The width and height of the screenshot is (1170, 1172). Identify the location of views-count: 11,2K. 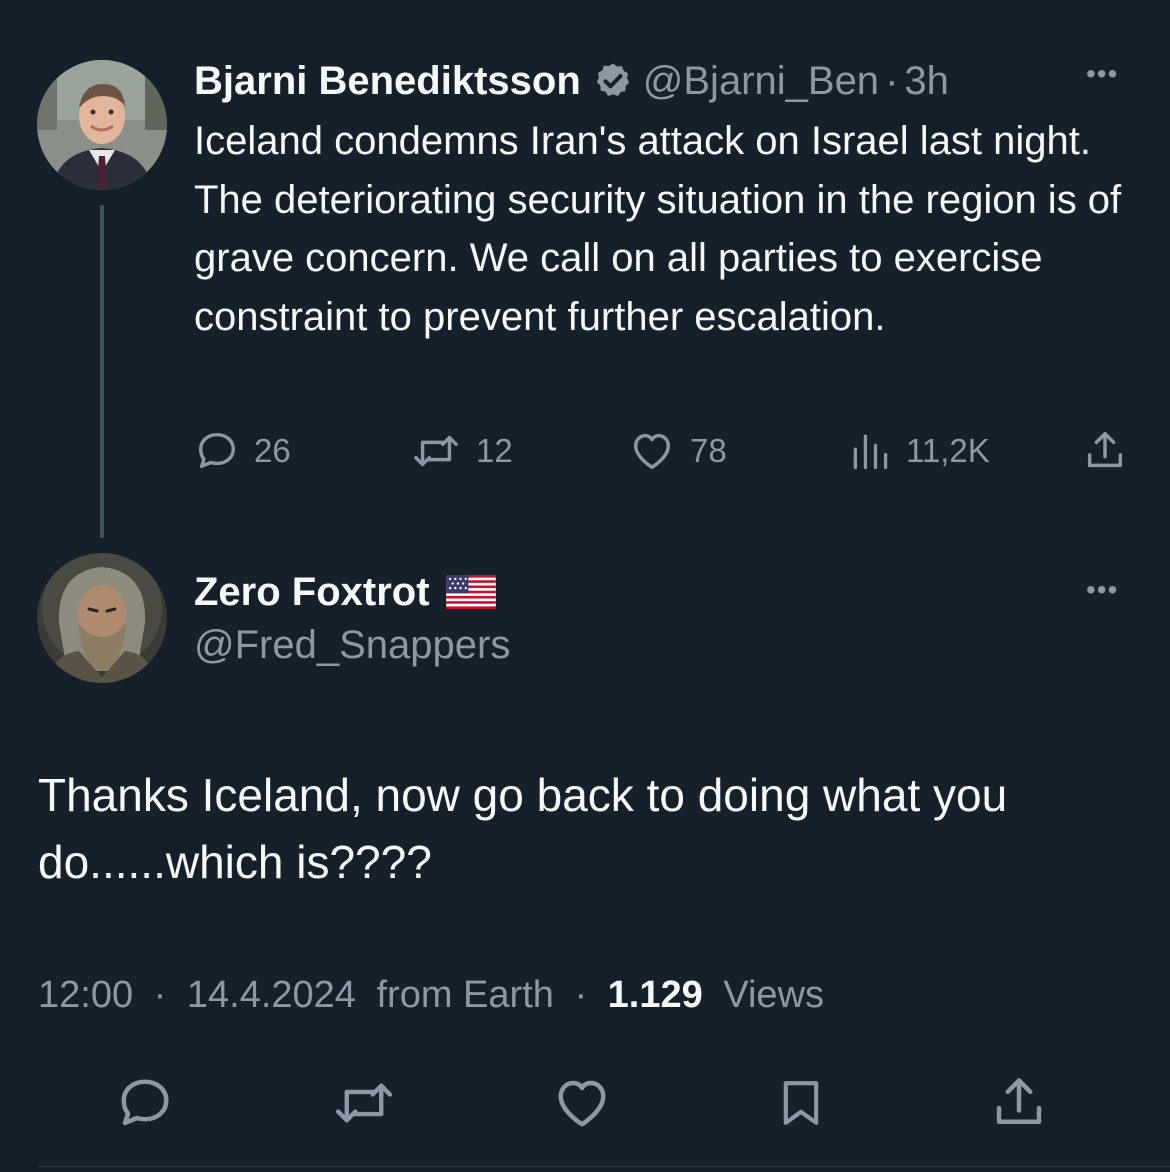
(948, 450).